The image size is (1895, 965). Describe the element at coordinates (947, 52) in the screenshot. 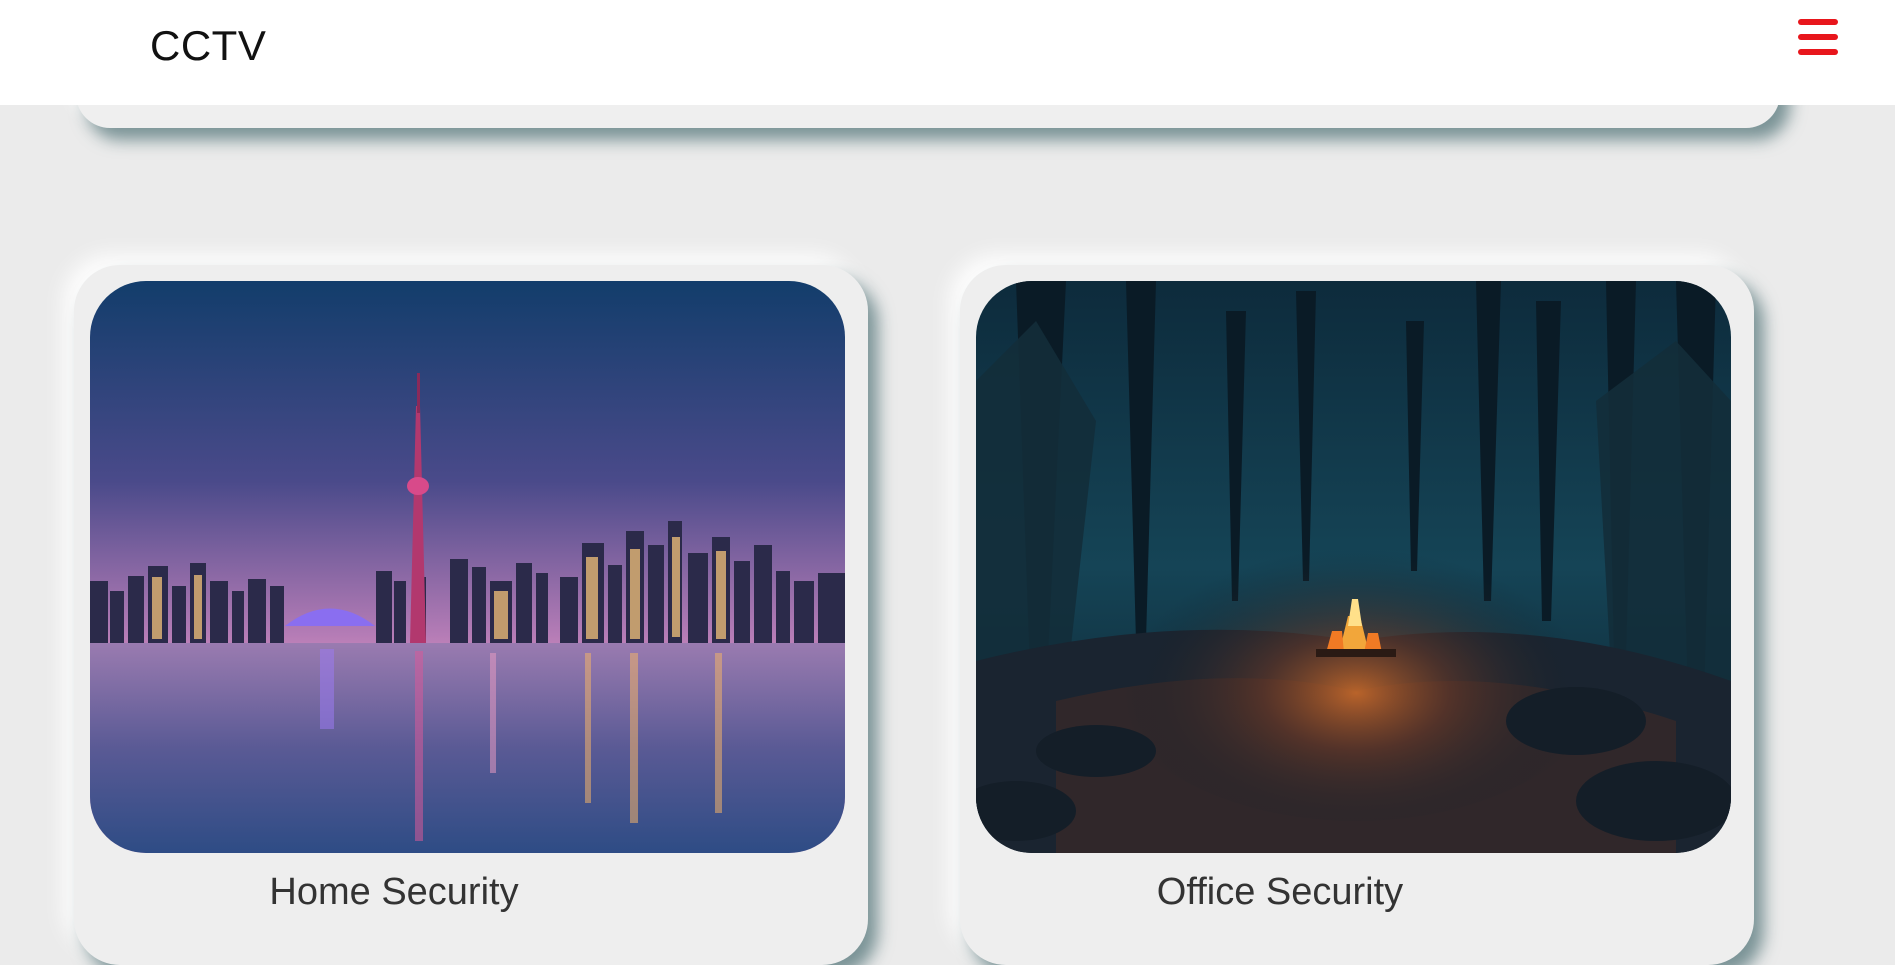

I see `navbar: CCTV` at that location.